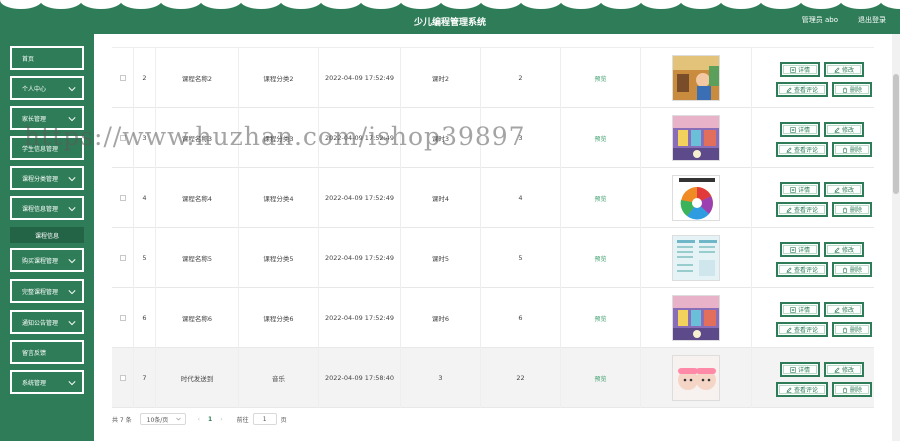 This screenshot has height=441, width=900. Describe the element at coordinates (145, 78) in the screenshot. I see `row-index: 2` at that location.